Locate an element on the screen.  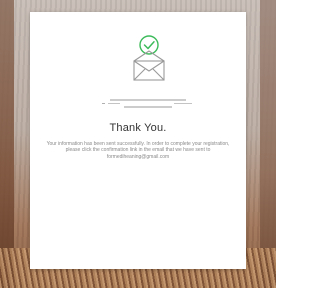
envelope-checkmark-icon is located at coordinates (149, 58).